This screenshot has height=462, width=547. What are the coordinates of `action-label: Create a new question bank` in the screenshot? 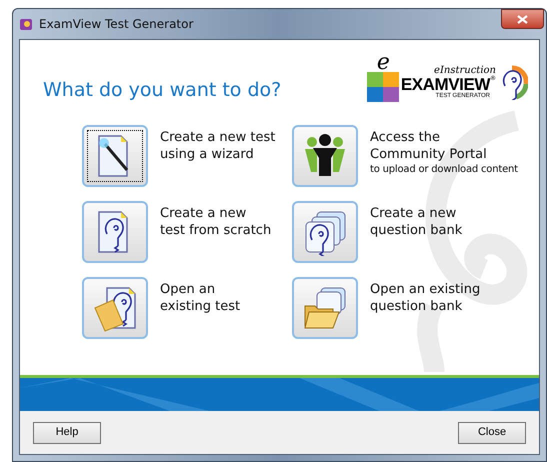 It's located at (416, 221).